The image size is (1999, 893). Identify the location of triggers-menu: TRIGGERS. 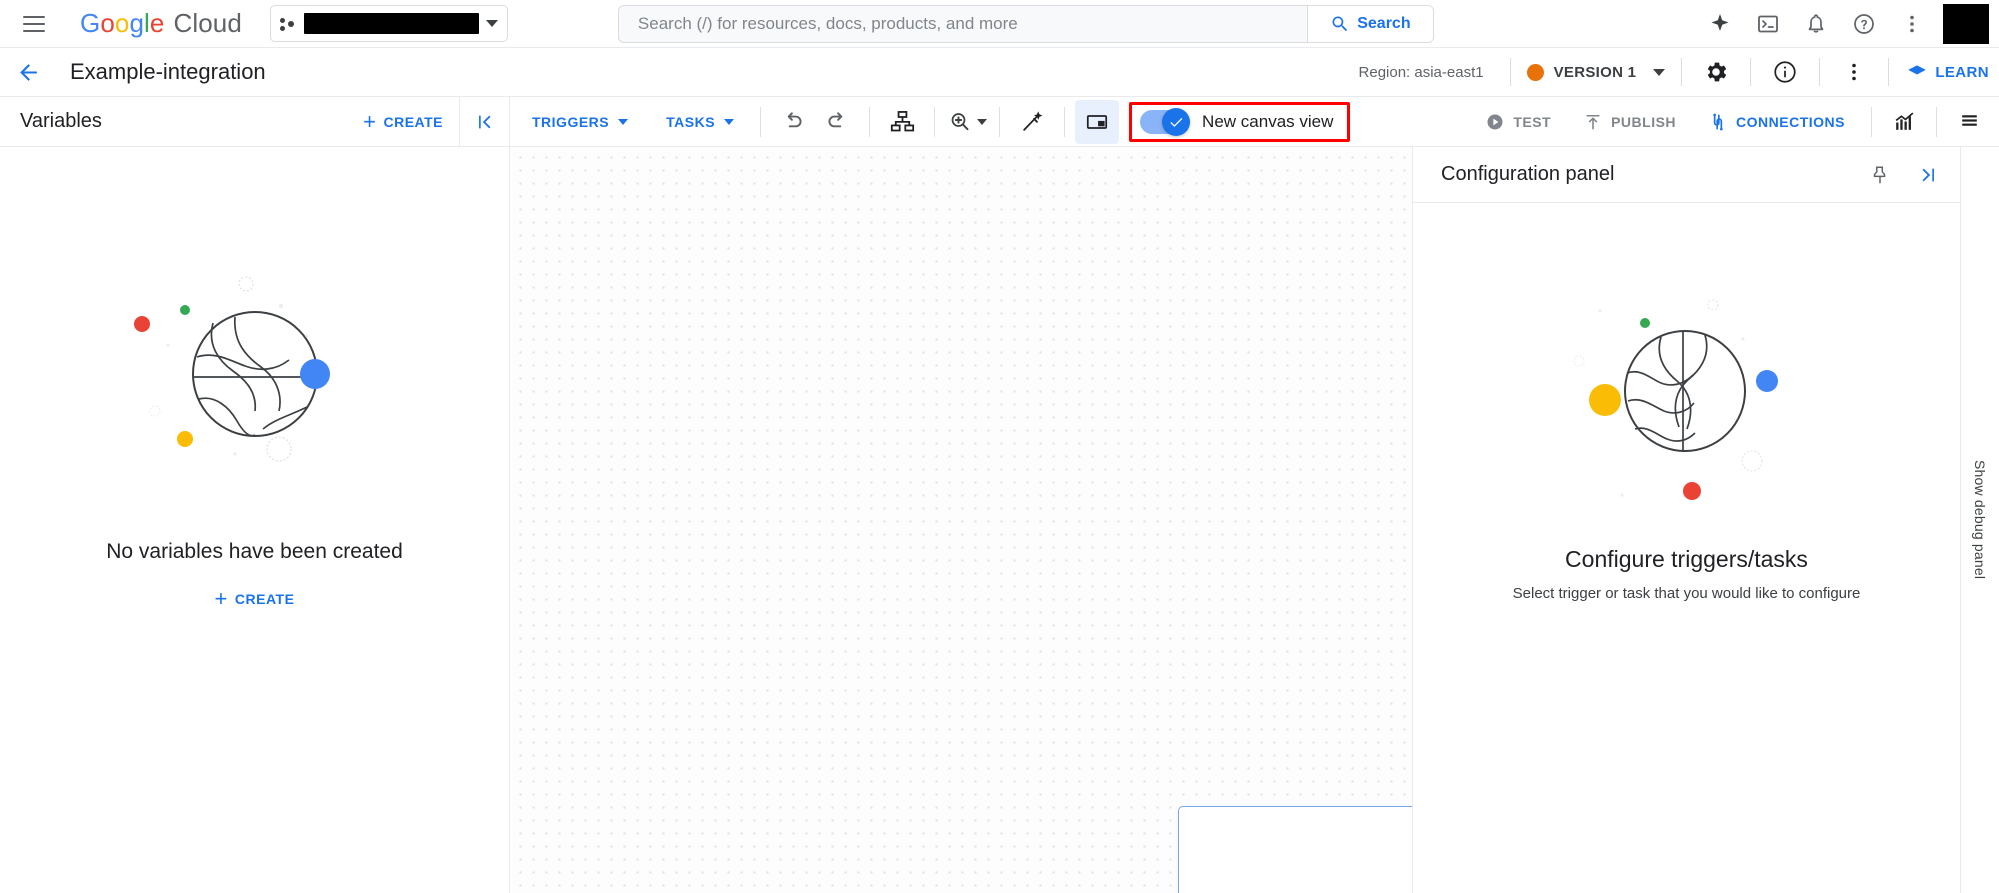
(580, 122).